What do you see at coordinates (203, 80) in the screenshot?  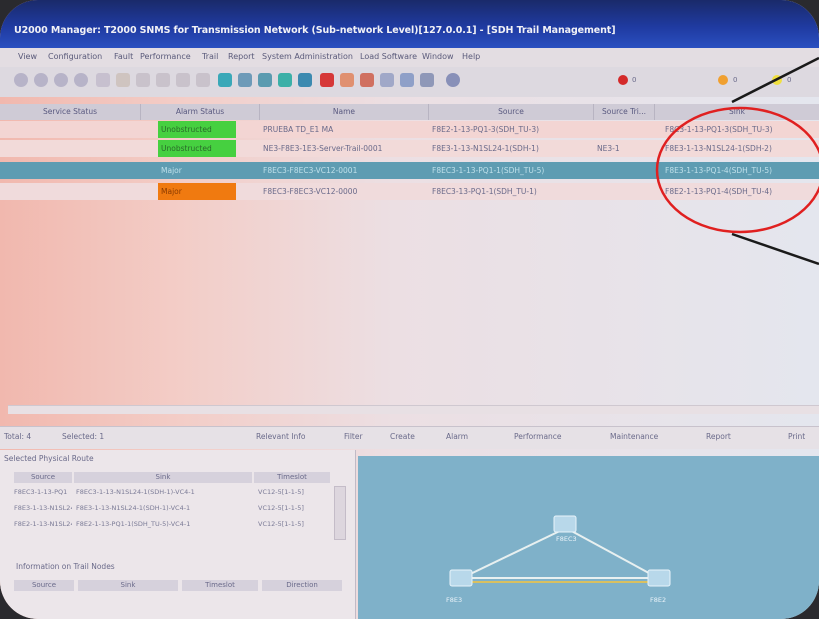 I see `topology-icon` at bounding box center [203, 80].